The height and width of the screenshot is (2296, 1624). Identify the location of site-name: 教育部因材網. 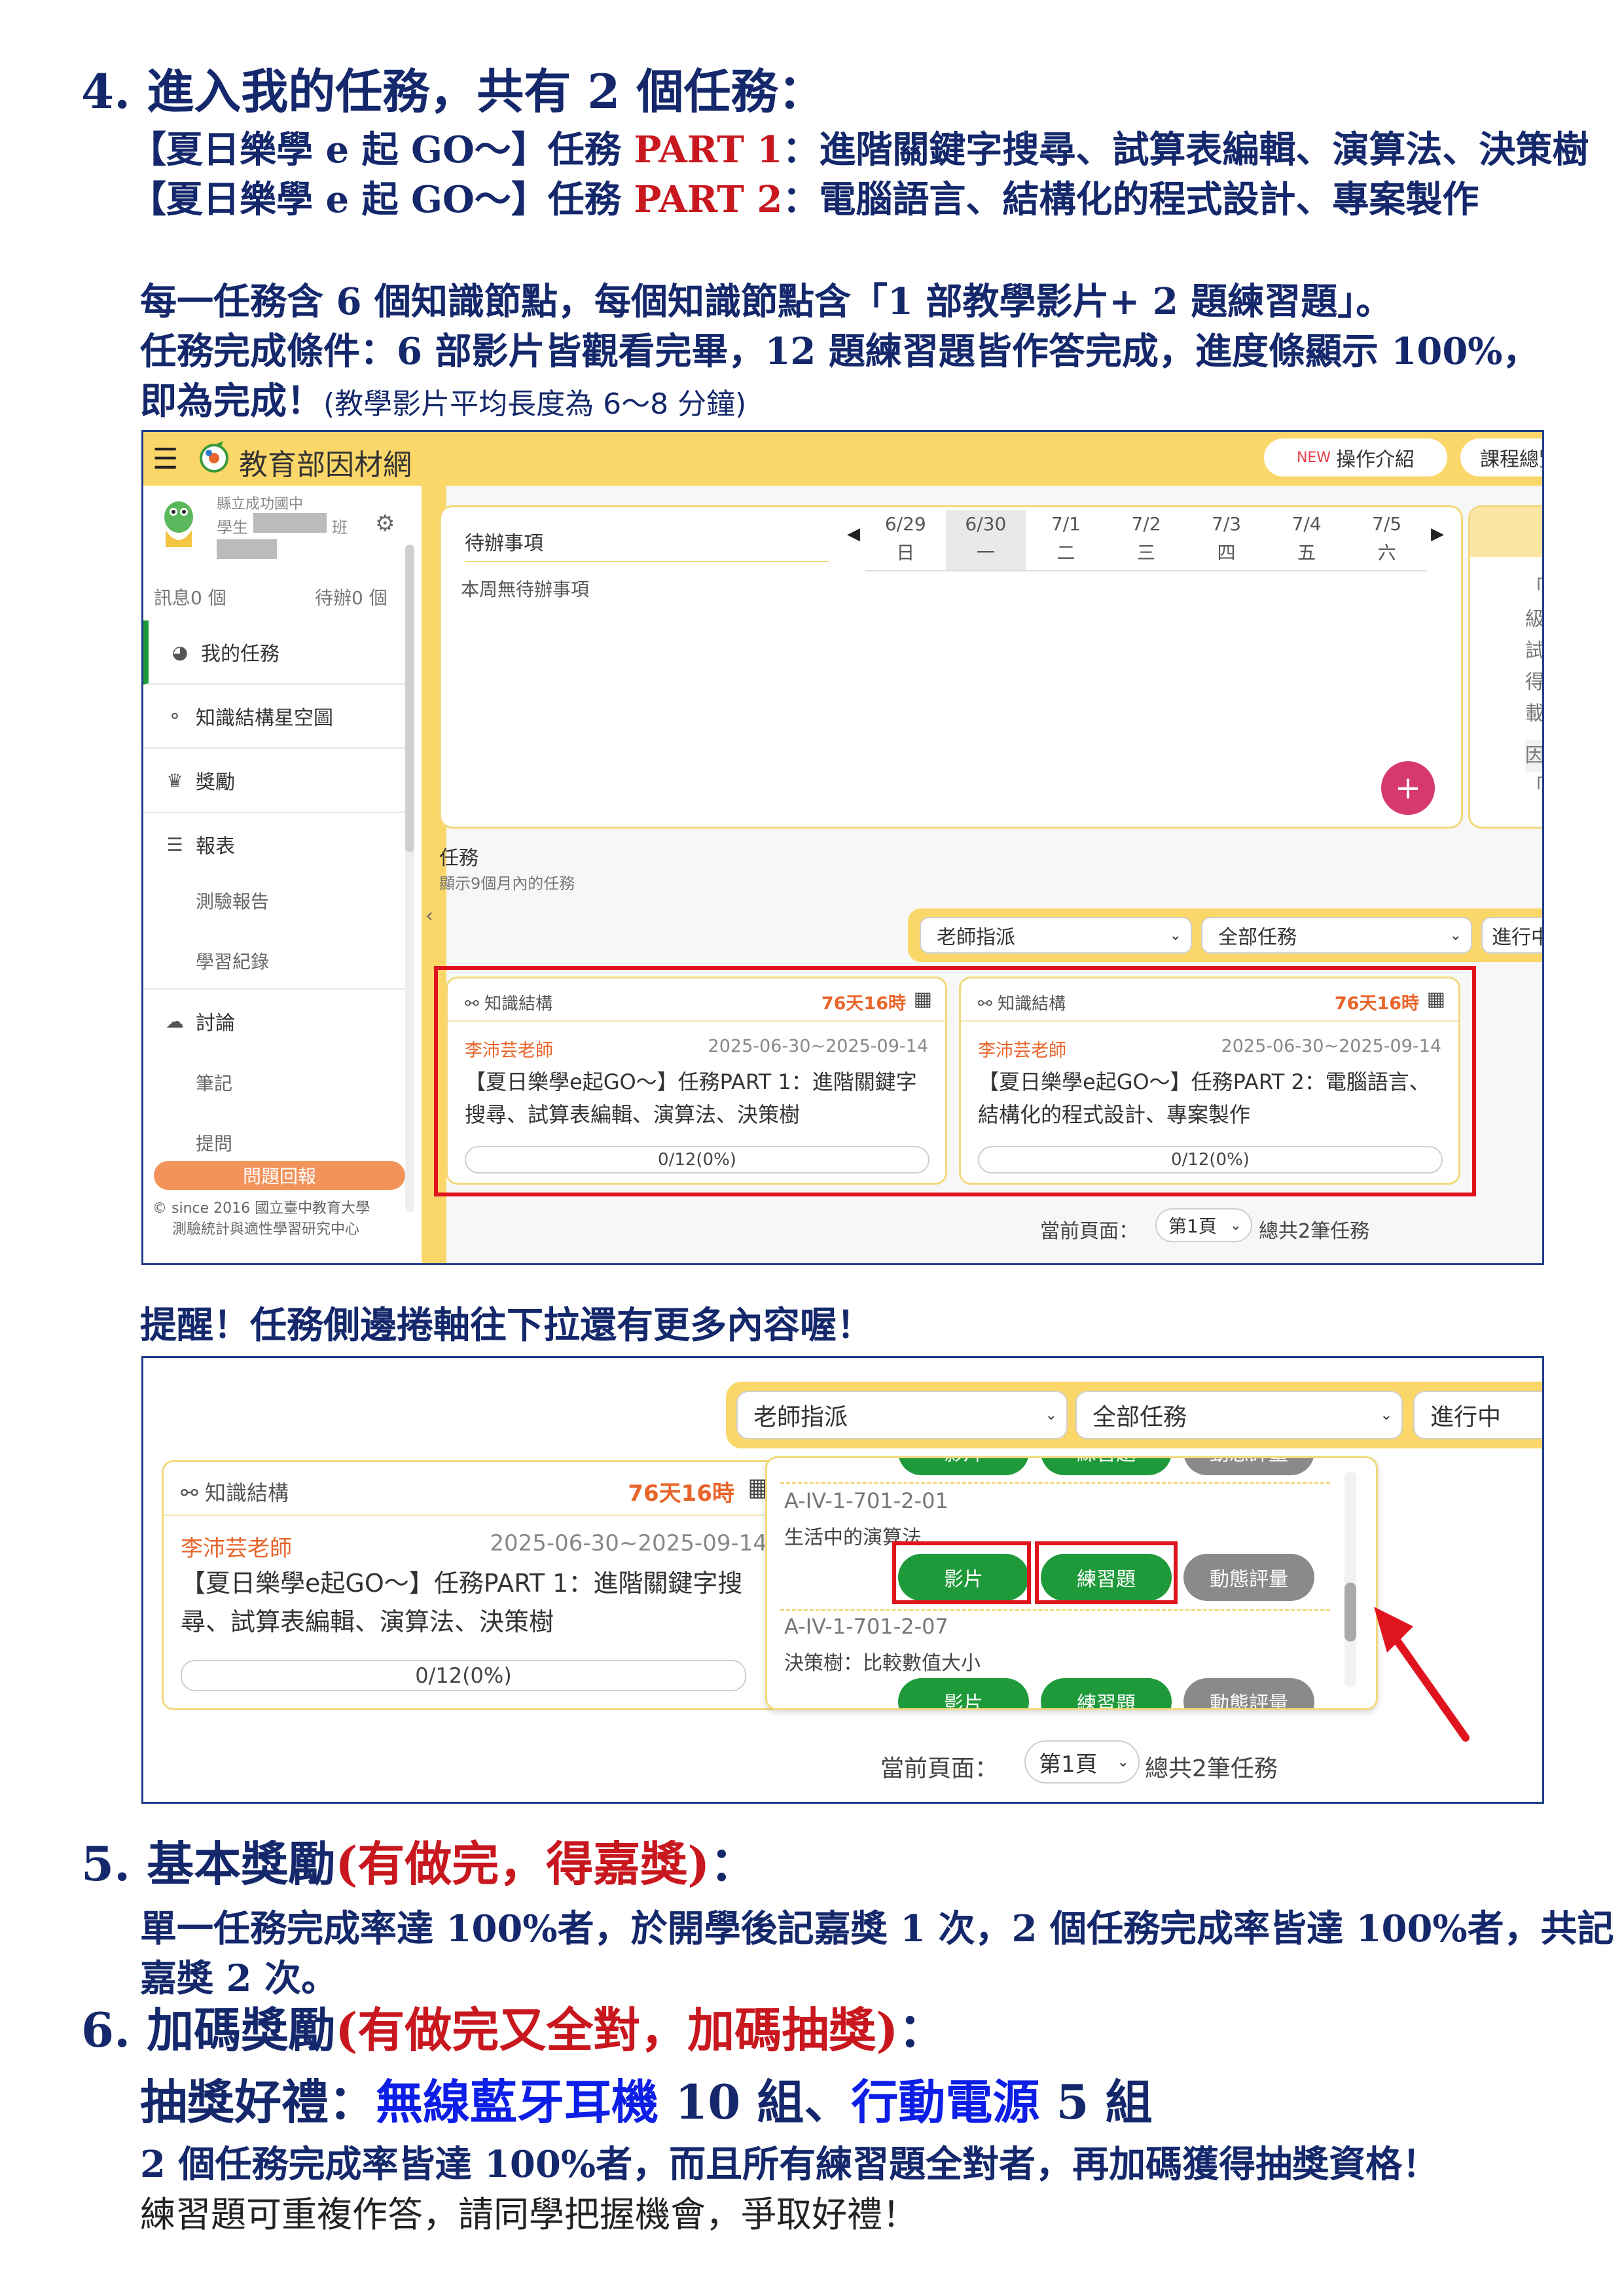
(325, 462).